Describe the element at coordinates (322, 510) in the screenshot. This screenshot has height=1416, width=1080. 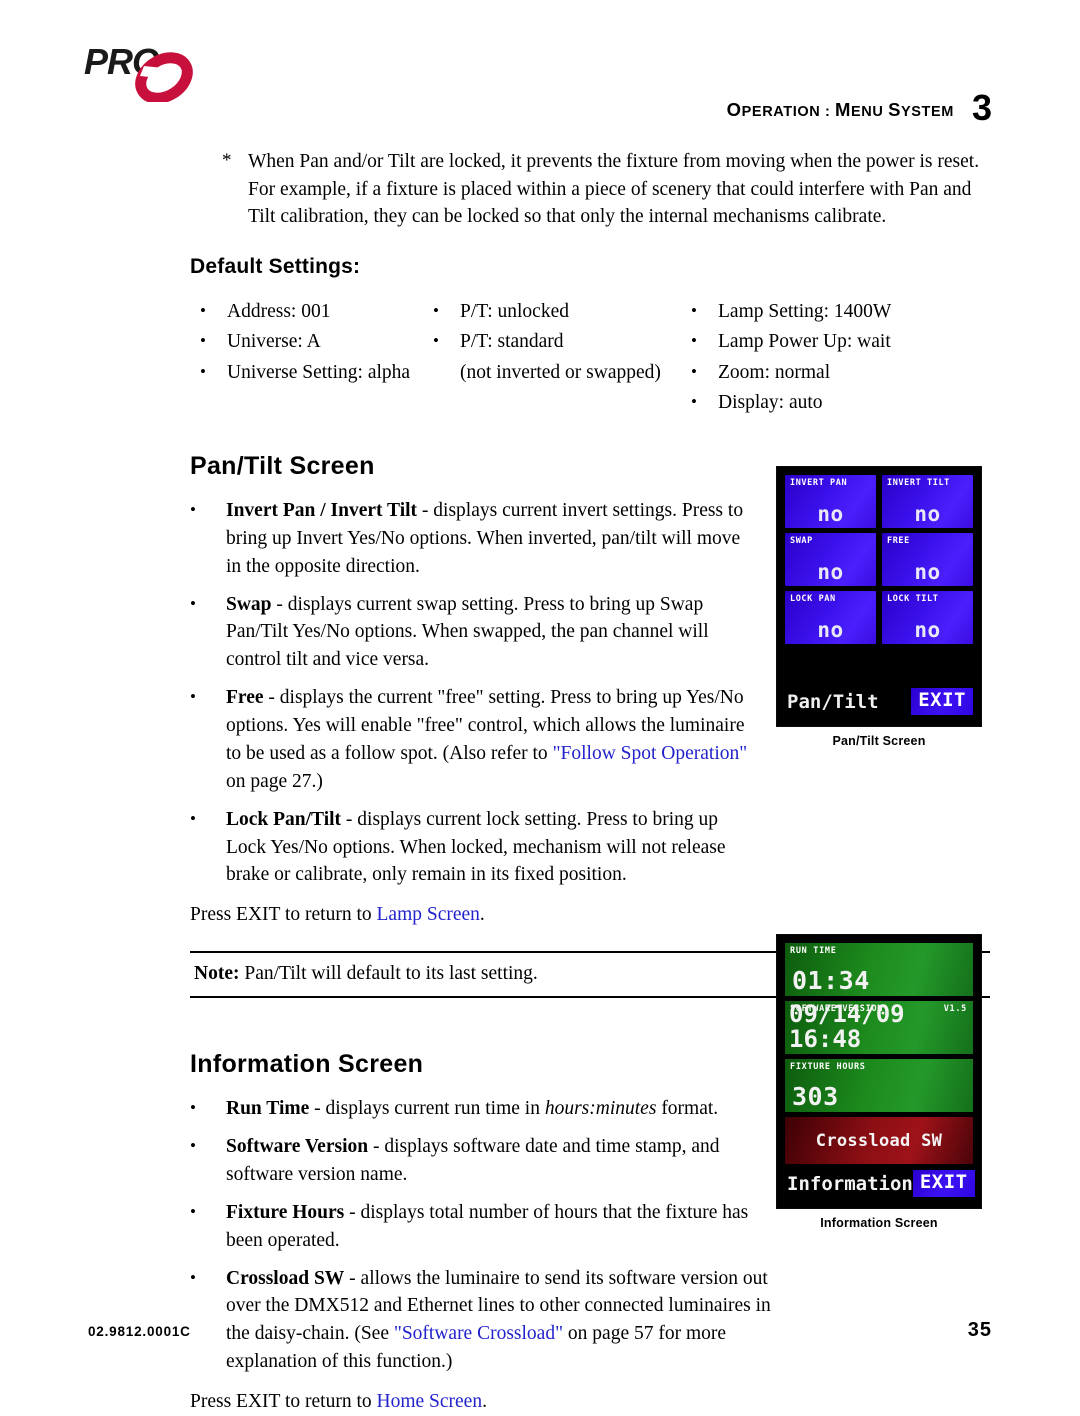
I see `list-item-lead: Invert Pan / Invert Tilt` at that location.